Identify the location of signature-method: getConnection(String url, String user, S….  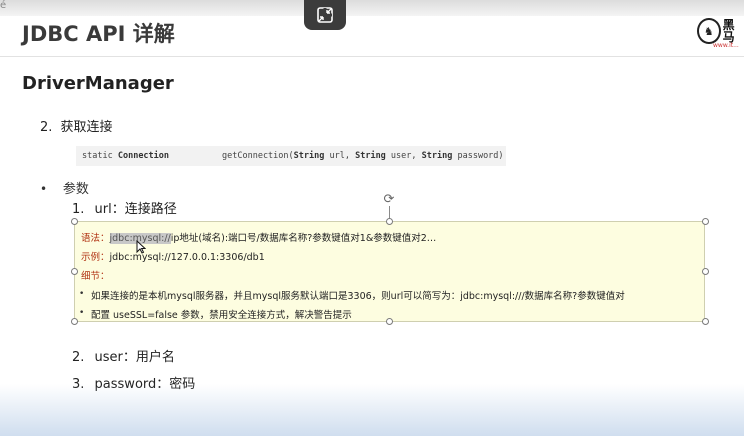
(363, 156).